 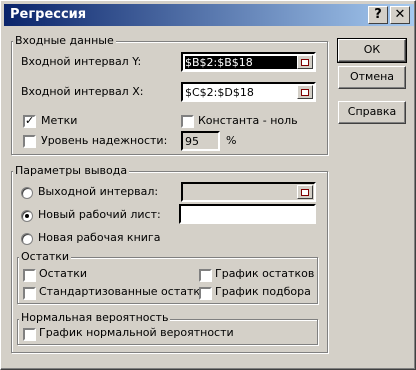 I want to click on help-title-button: ?, so click(x=378, y=15).